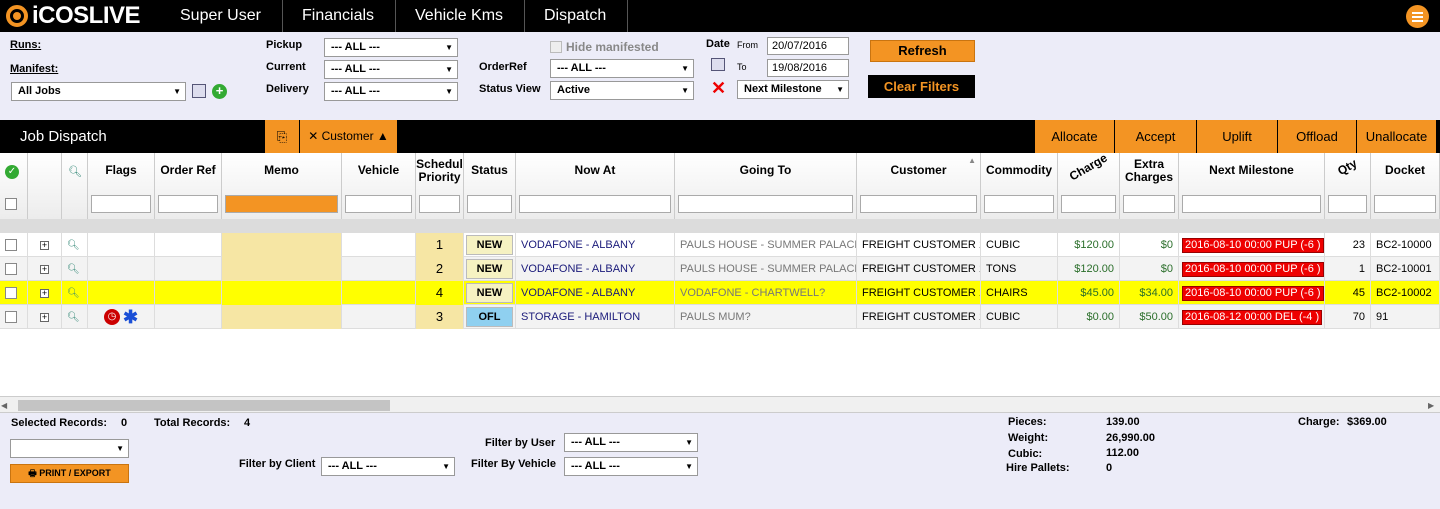 The image size is (1440, 509). What do you see at coordinates (12, 172) in the screenshot?
I see `check-all-icon: ✓` at bounding box center [12, 172].